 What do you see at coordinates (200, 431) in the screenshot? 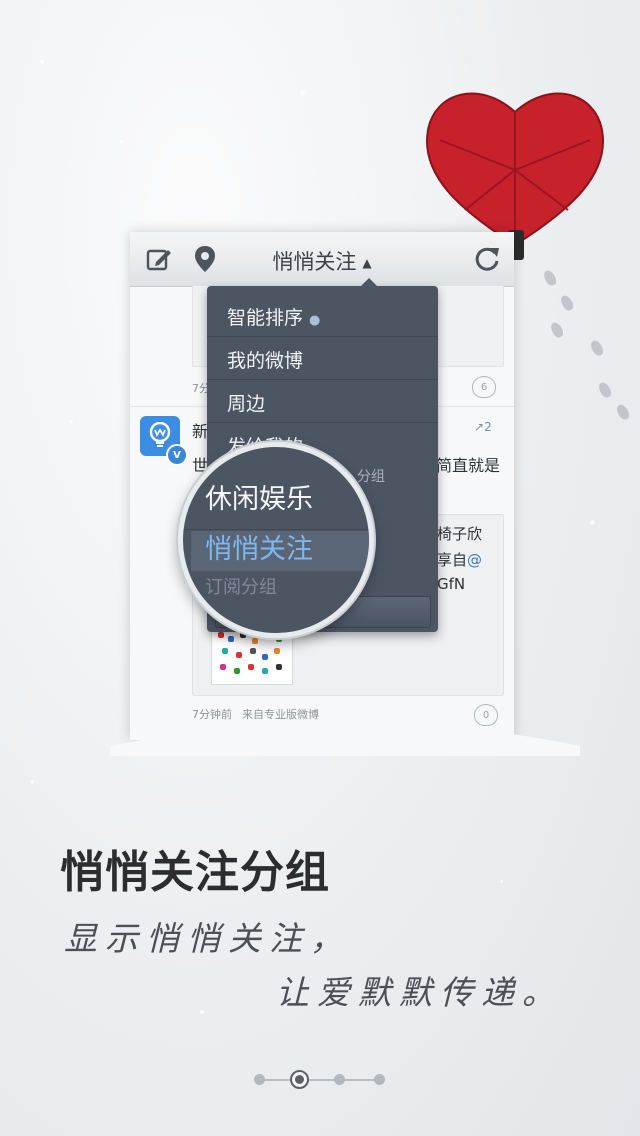
I see `post-text-line1: 新` at bounding box center [200, 431].